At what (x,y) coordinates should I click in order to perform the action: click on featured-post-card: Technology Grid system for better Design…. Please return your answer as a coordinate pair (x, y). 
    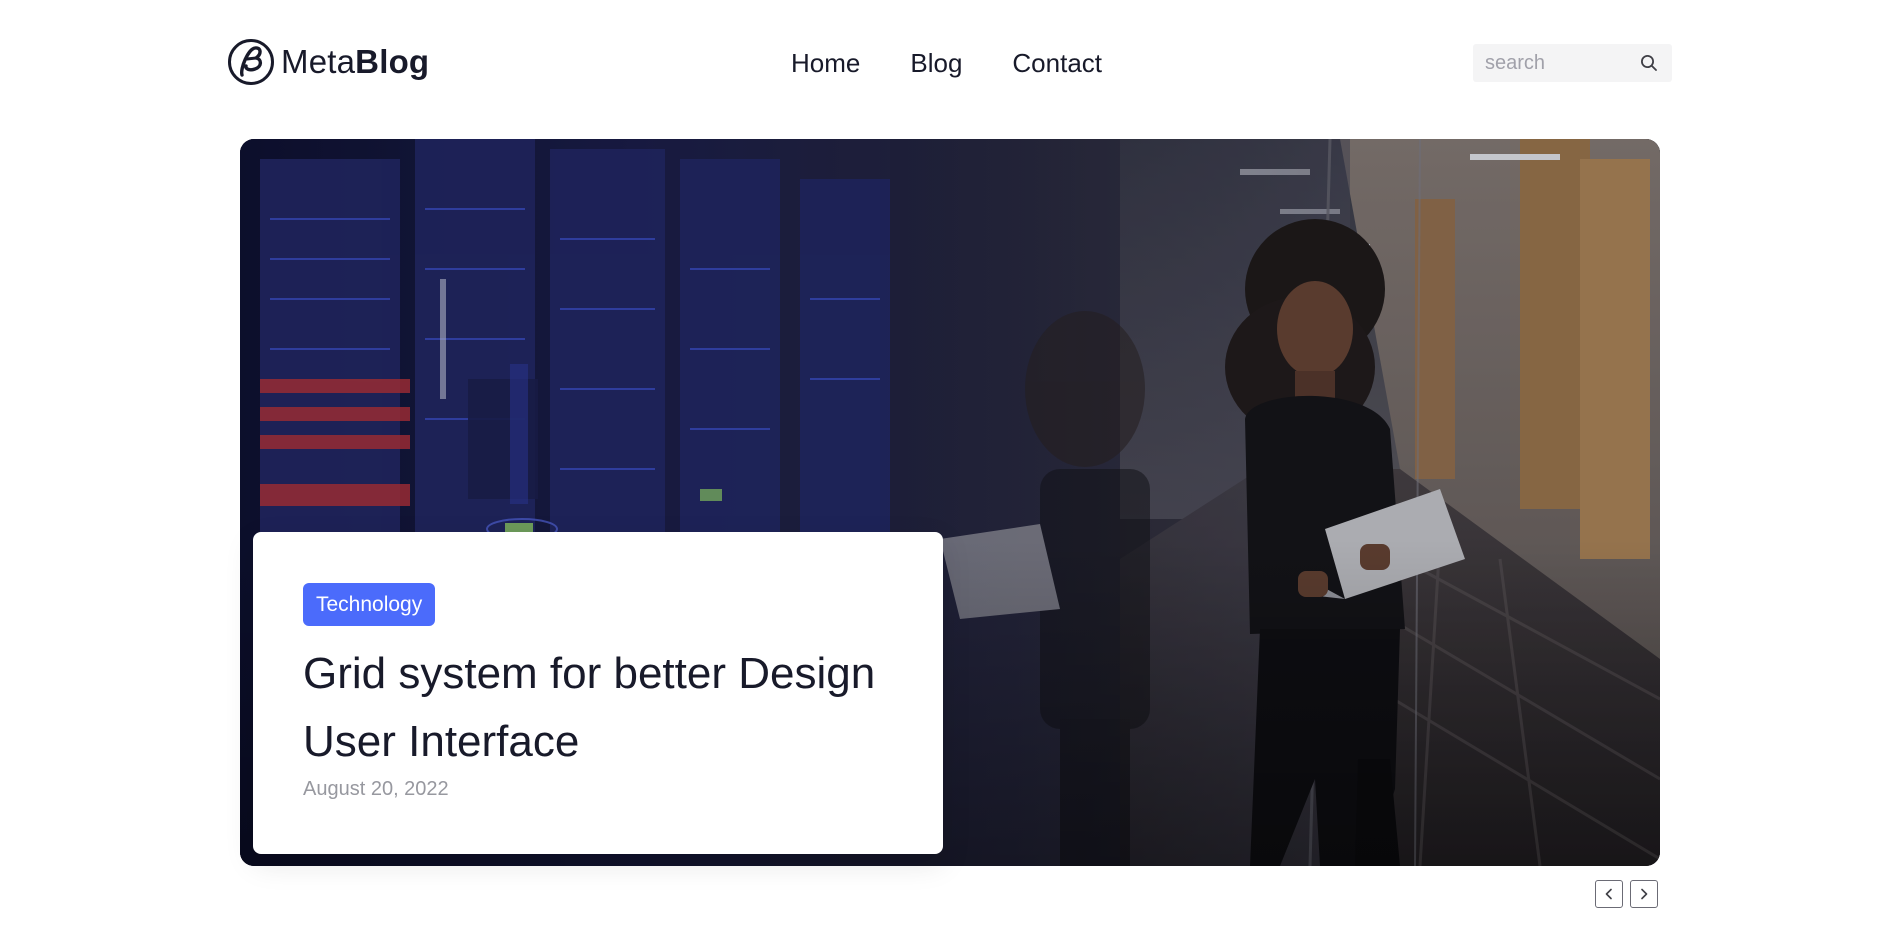
    Looking at the image, I should click on (598, 693).